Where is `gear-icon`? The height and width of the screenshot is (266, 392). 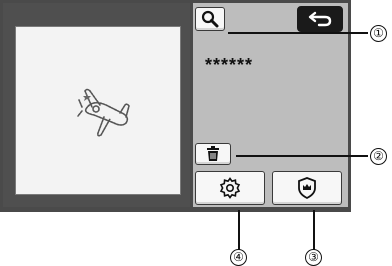 gear-icon is located at coordinates (230, 188).